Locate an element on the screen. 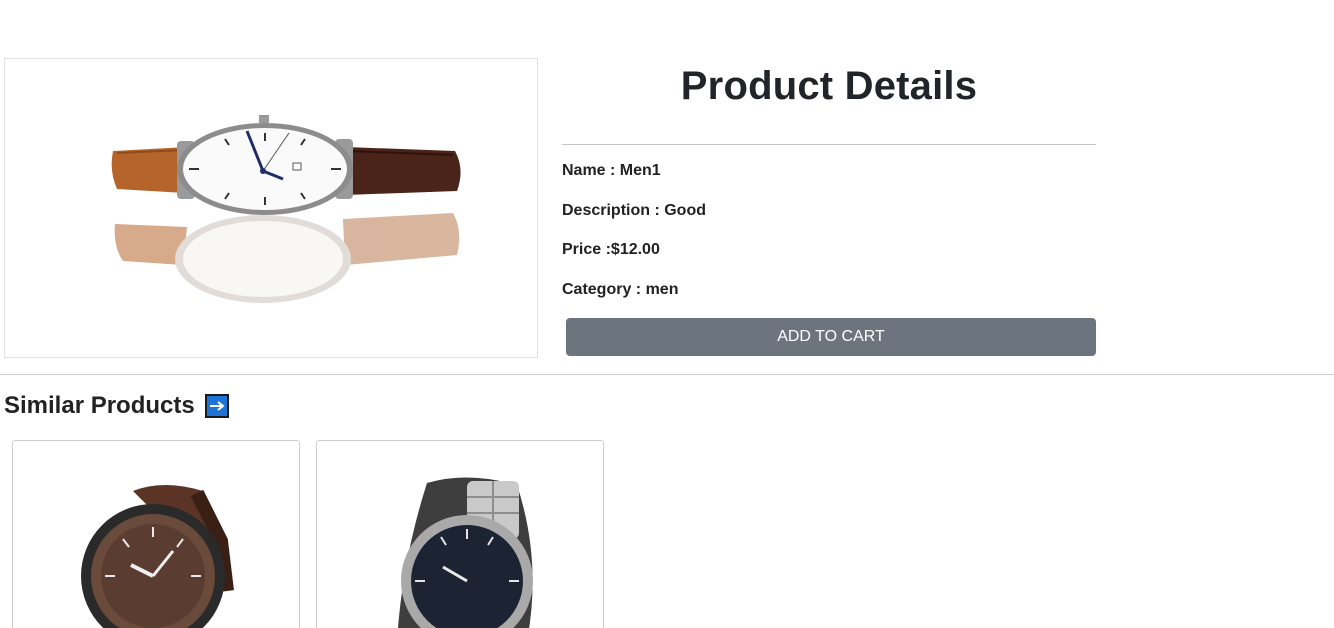  similar-products-heading: Similar Products is located at coordinates (116, 406).